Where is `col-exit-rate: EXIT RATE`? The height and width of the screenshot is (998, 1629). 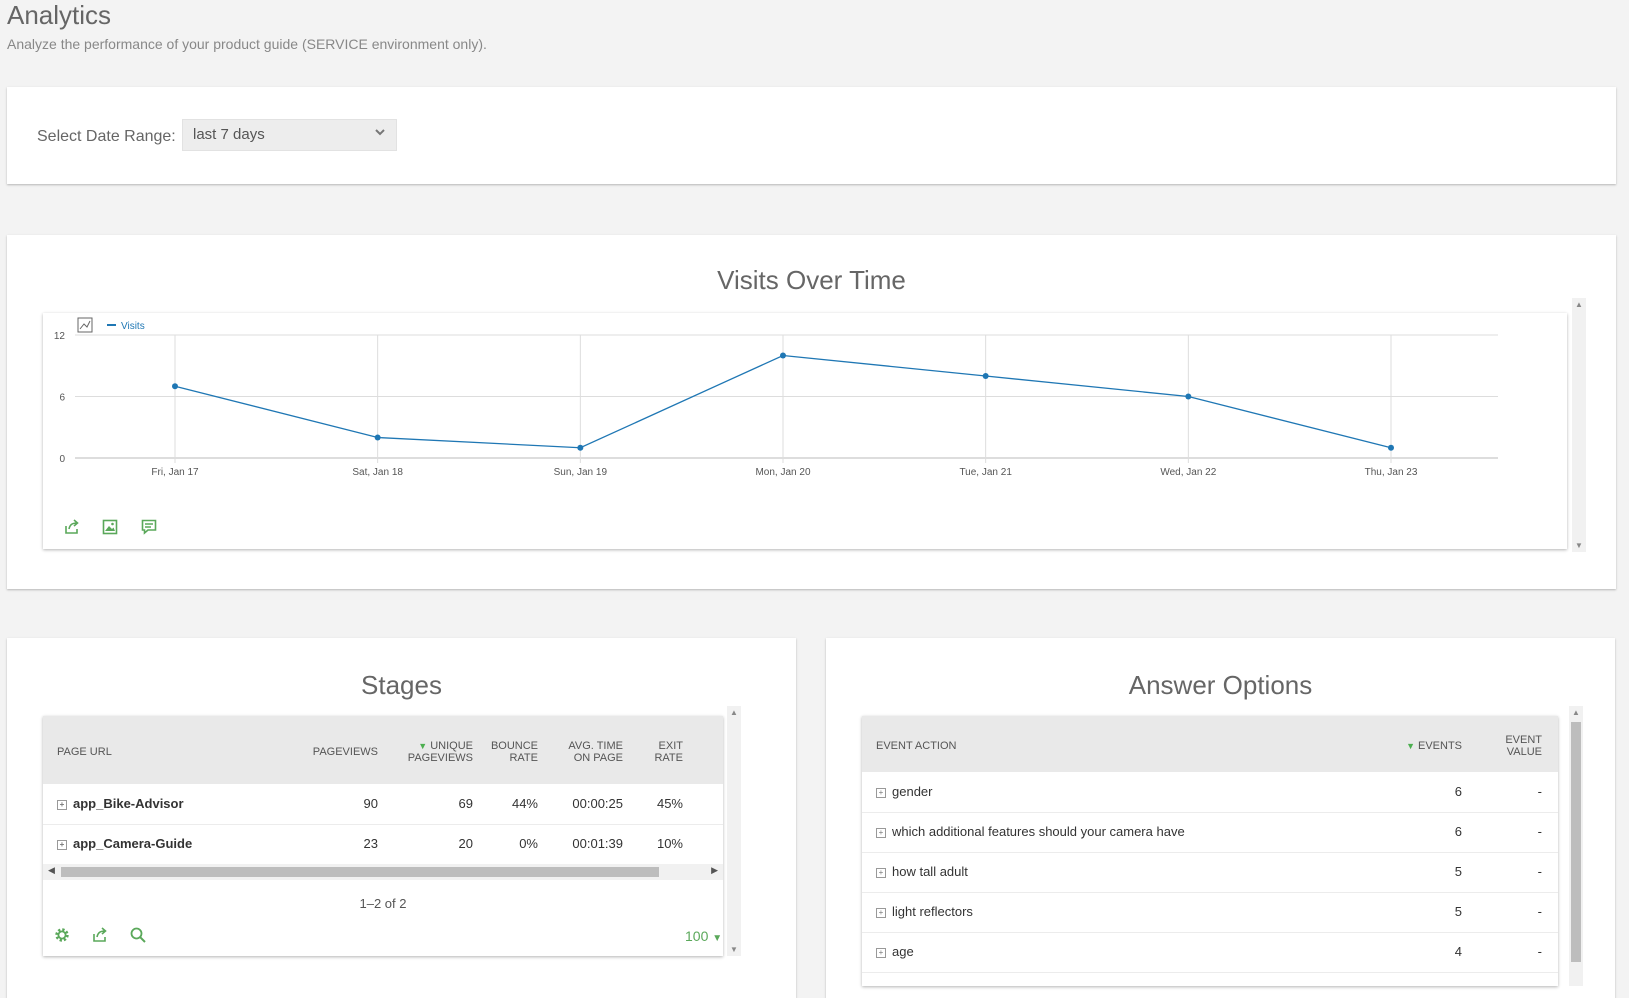 col-exit-rate: EXIT RATE is located at coordinates (658, 752).